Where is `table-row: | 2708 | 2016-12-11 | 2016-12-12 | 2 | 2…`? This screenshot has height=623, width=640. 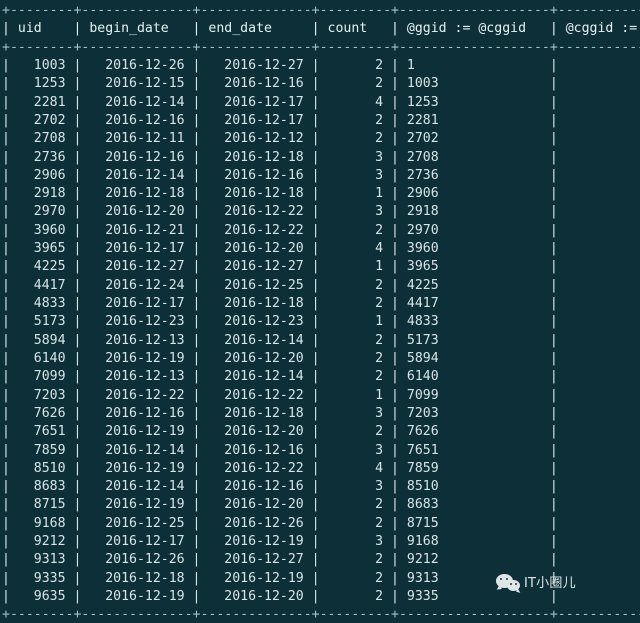 table-row: | 2708 | 2016-12-11 | 2016-12-12 | 2 | 2… is located at coordinates (280, 139).